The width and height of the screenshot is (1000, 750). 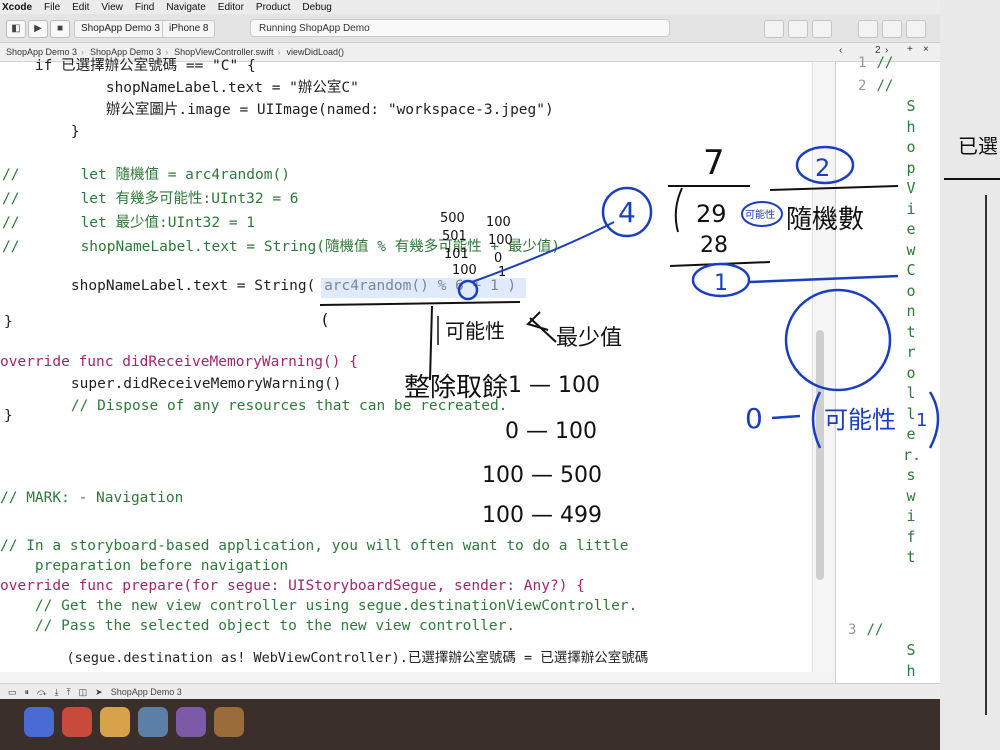 What do you see at coordinates (926, 49) in the screenshot?
I see `close-editor-icon: ×` at bounding box center [926, 49].